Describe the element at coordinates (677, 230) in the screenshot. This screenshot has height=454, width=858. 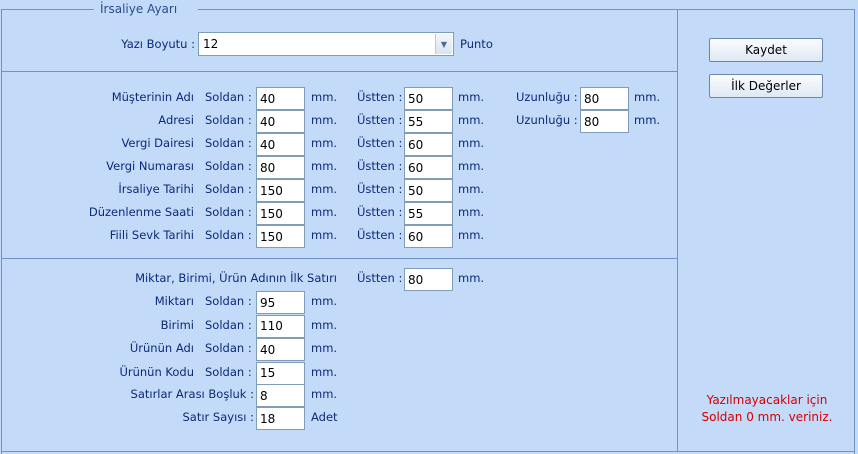
I see `panel-divider-vertical` at that location.